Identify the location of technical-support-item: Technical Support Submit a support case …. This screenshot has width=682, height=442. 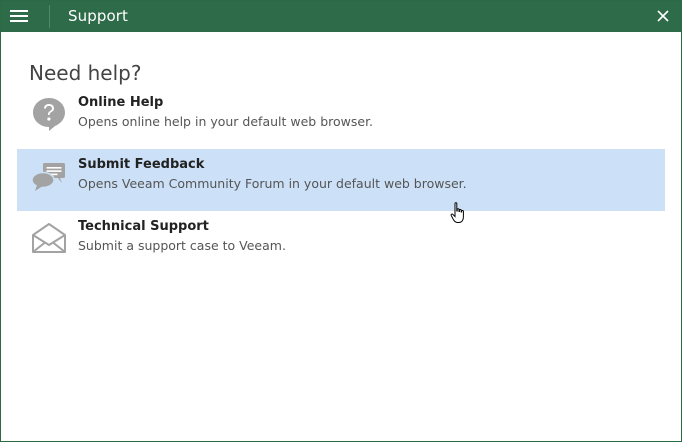
(341, 242).